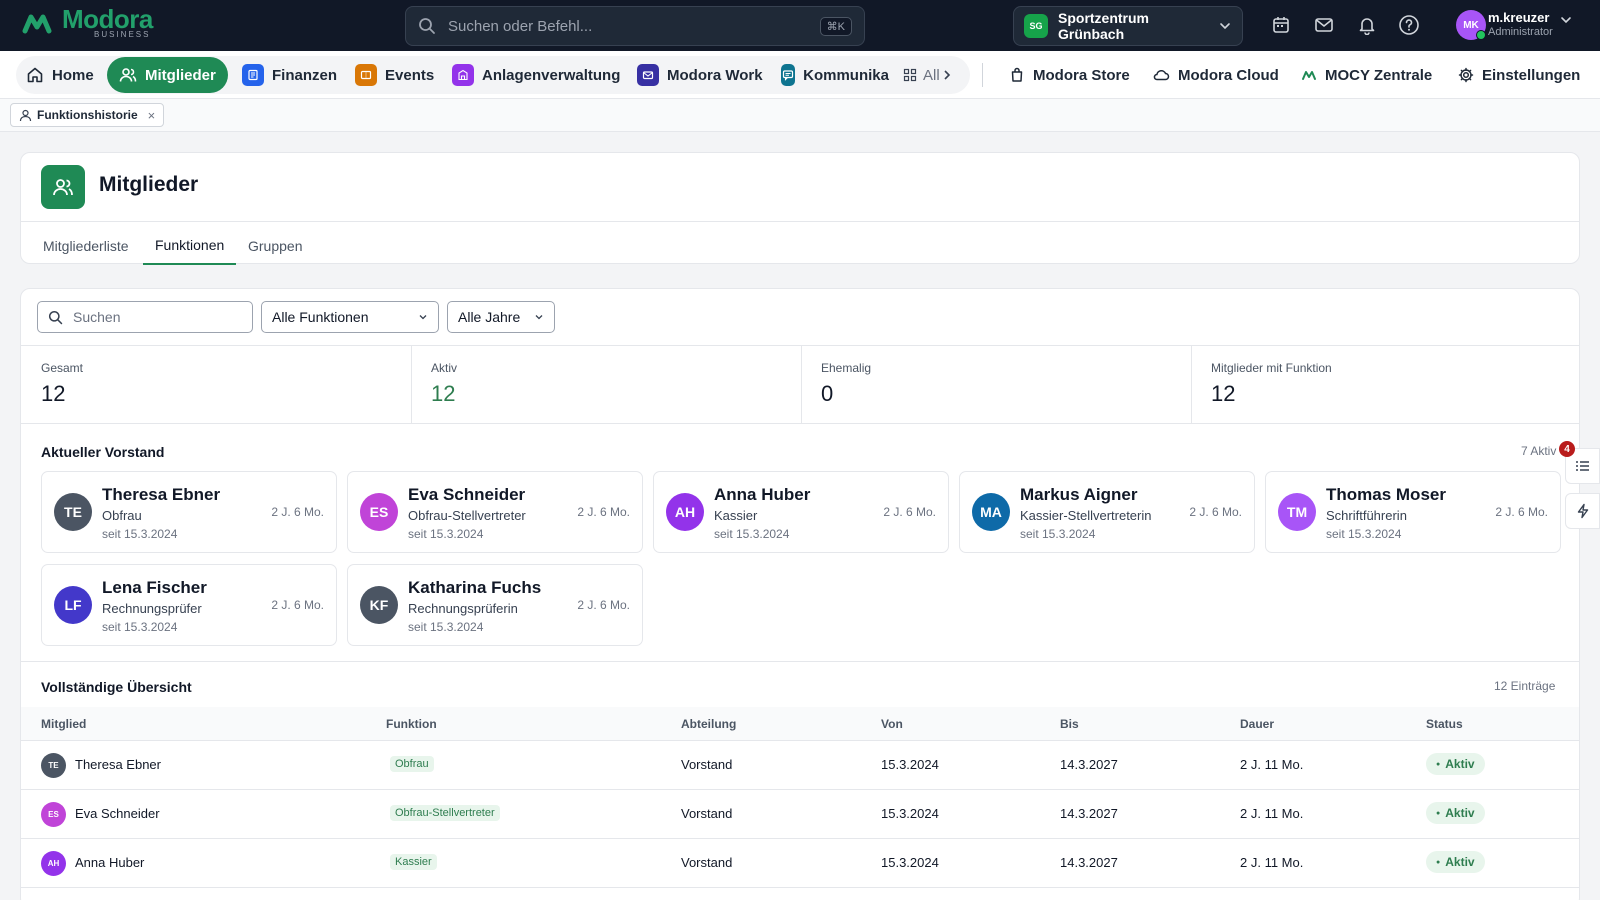 The height and width of the screenshot is (900, 1600). I want to click on help-icon, so click(1409, 25).